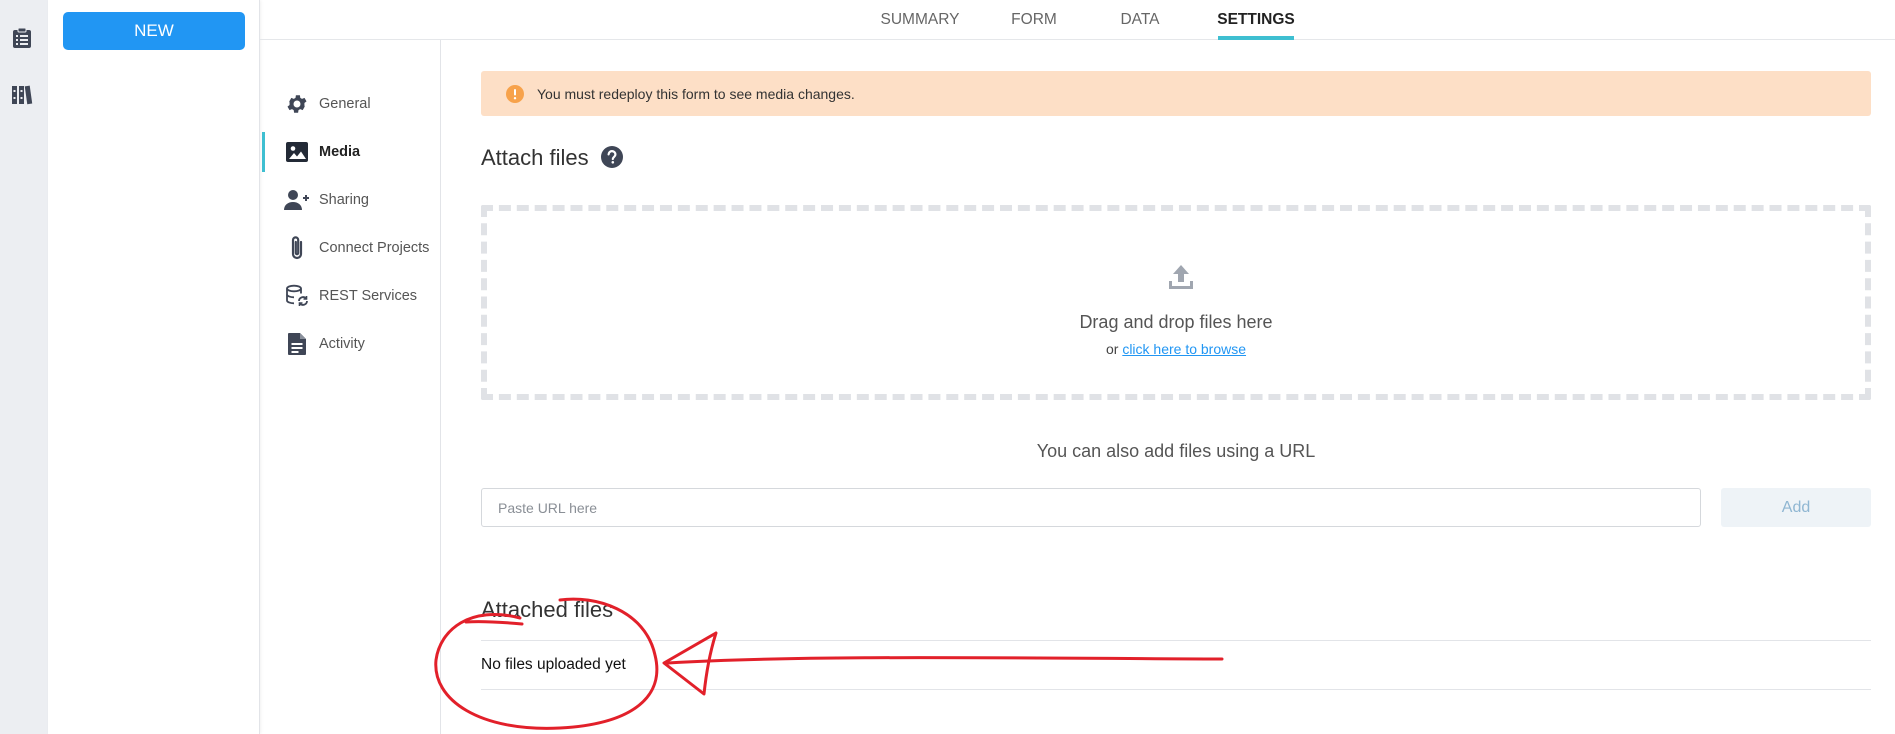  I want to click on active-subnav-indicator, so click(263, 152).